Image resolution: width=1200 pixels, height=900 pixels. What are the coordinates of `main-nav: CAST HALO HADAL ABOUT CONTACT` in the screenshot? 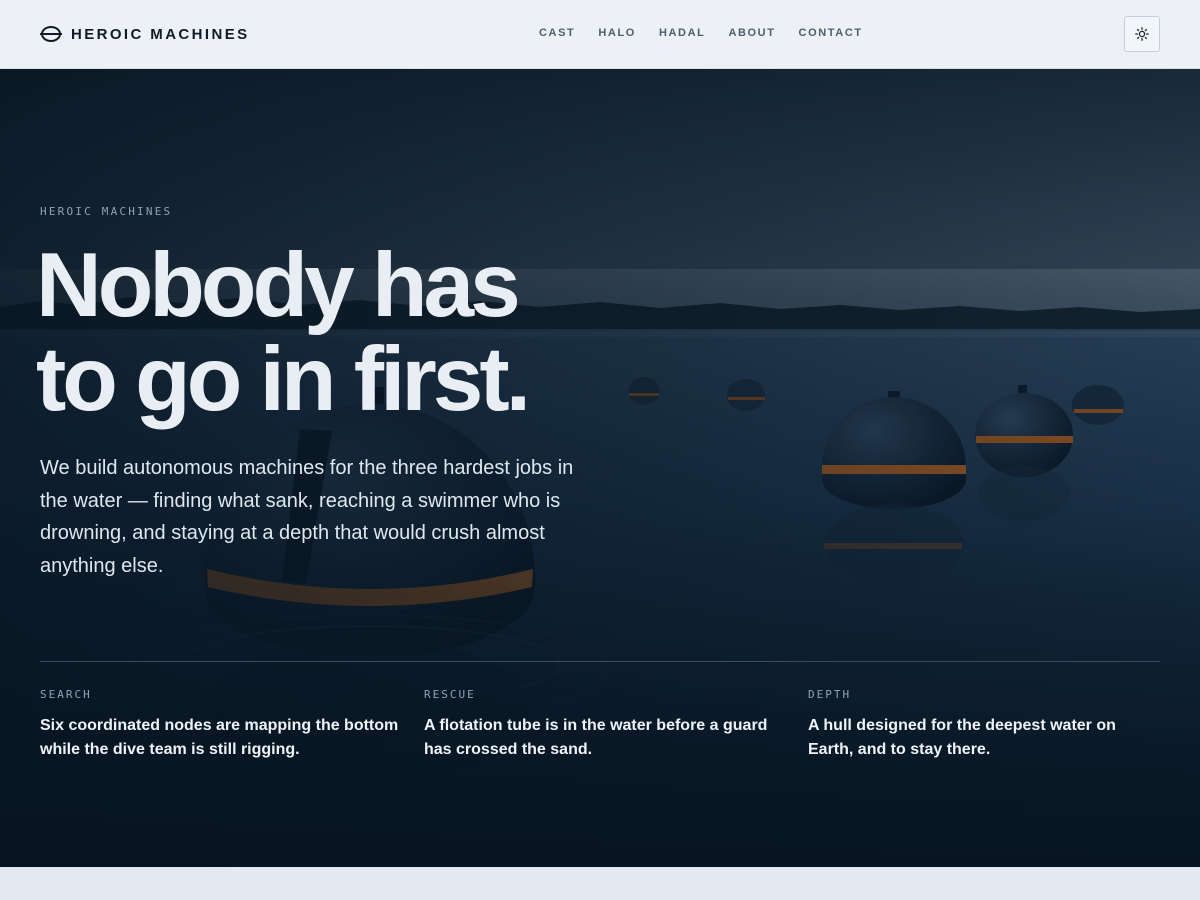 It's located at (701, 33).